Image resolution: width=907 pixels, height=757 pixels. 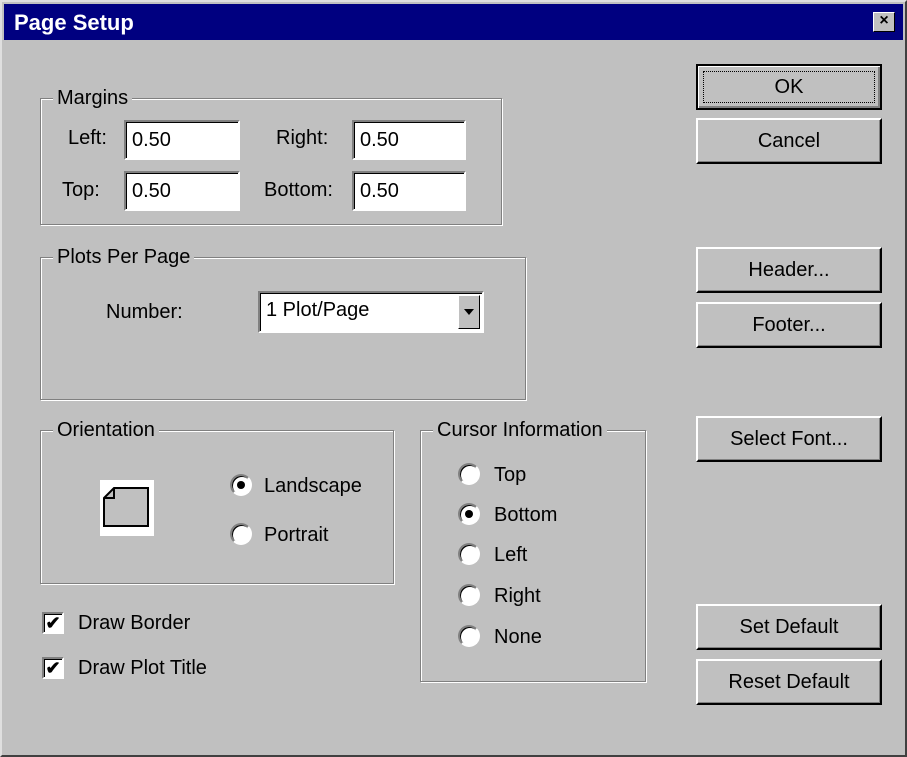 I want to click on bottom-margin-label: Bottom:, so click(x=298, y=190).